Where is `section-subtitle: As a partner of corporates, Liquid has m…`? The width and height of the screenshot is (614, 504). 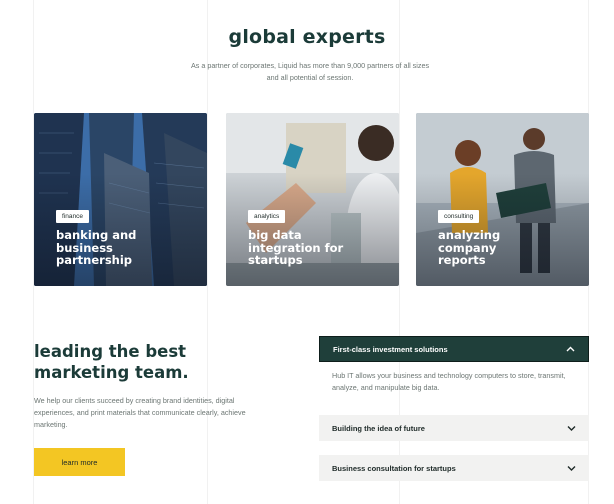
section-subtitle: As a partner of corporates, Liquid has m… is located at coordinates (310, 72).